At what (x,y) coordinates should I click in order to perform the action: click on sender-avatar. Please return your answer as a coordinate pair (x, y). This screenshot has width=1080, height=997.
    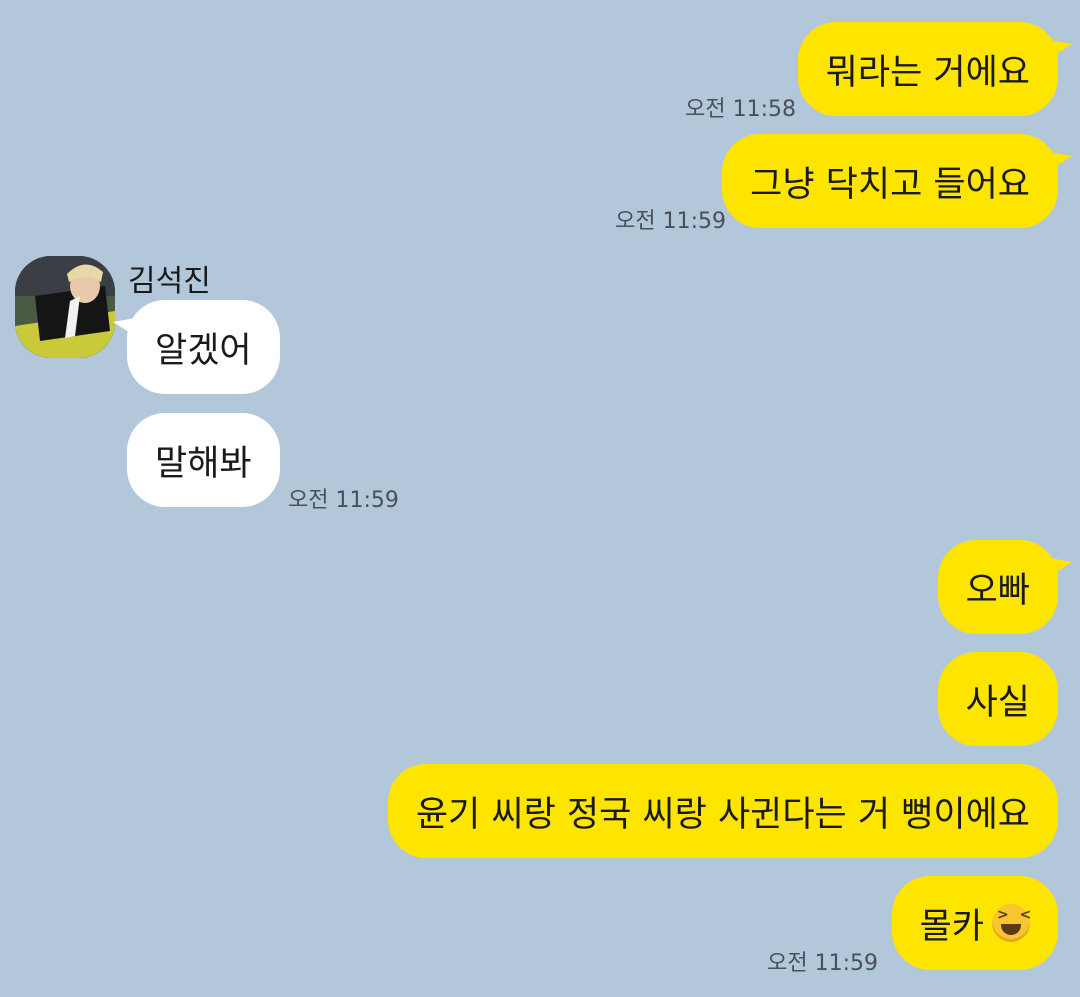
    Looking at the image, I should click on (65, 307).